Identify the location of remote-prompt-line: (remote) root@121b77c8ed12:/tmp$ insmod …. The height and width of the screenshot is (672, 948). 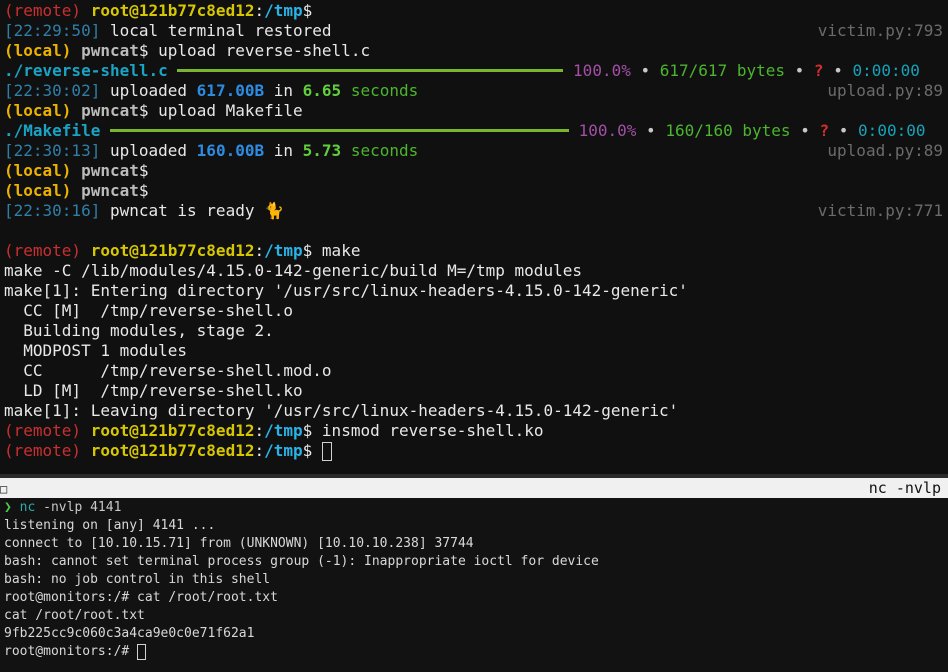
(273, 431).